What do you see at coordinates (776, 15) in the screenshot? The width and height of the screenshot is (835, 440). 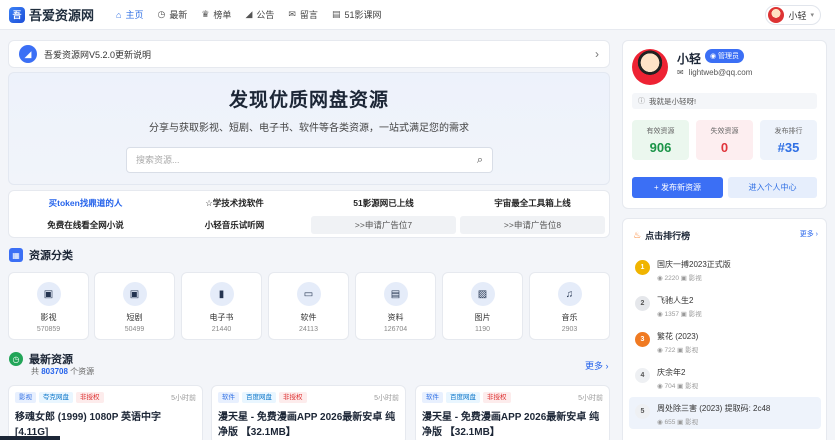 I see `avatar` at bounding box center [776, 15].